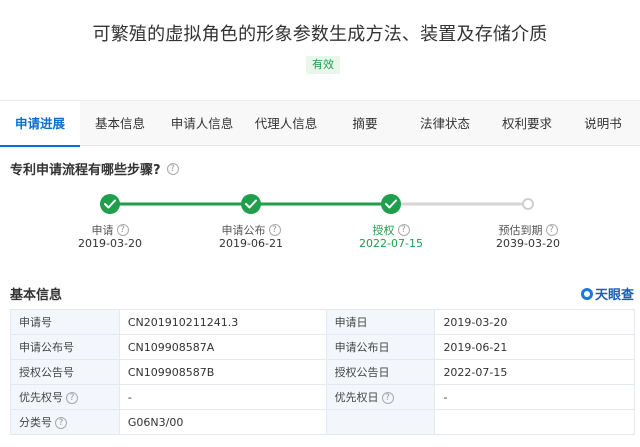 Image resolution: width=640 pixels, height=447 pixels. What do you see at coordinates (36, 295) in the screenshot?
I see `section-title: 基本信息` at bounding box center [36, 295].